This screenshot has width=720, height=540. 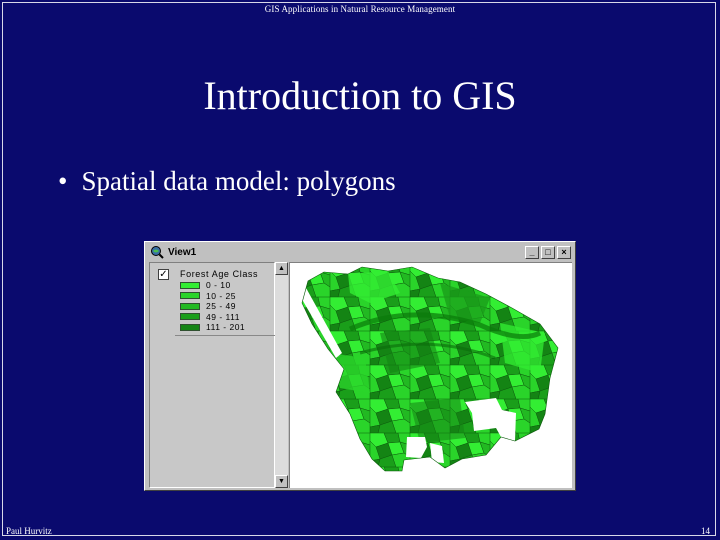 What do you see at coordinates (360, 95) in the screenshot?
I see `slide-title: Introduction to GIS` at bounding box center [360, 95].